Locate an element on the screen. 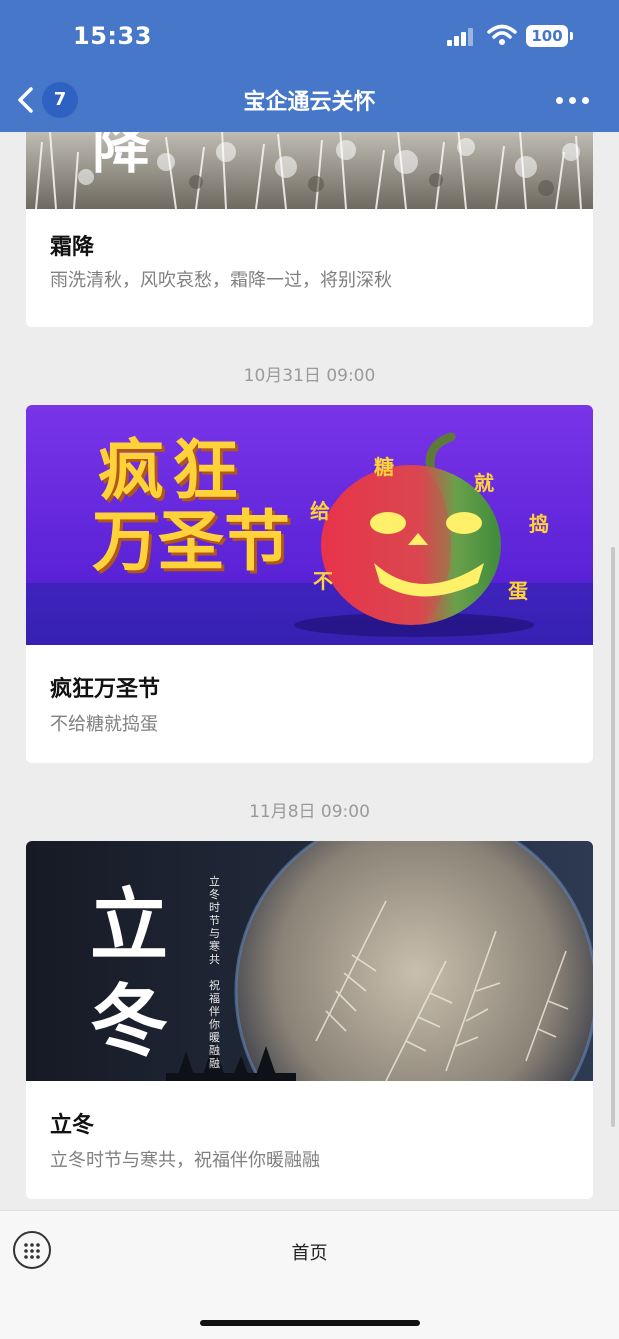 The height and width of the screenshot is (1339, 619). frost-cover-text: 降 is located at coordinates (121, 156).